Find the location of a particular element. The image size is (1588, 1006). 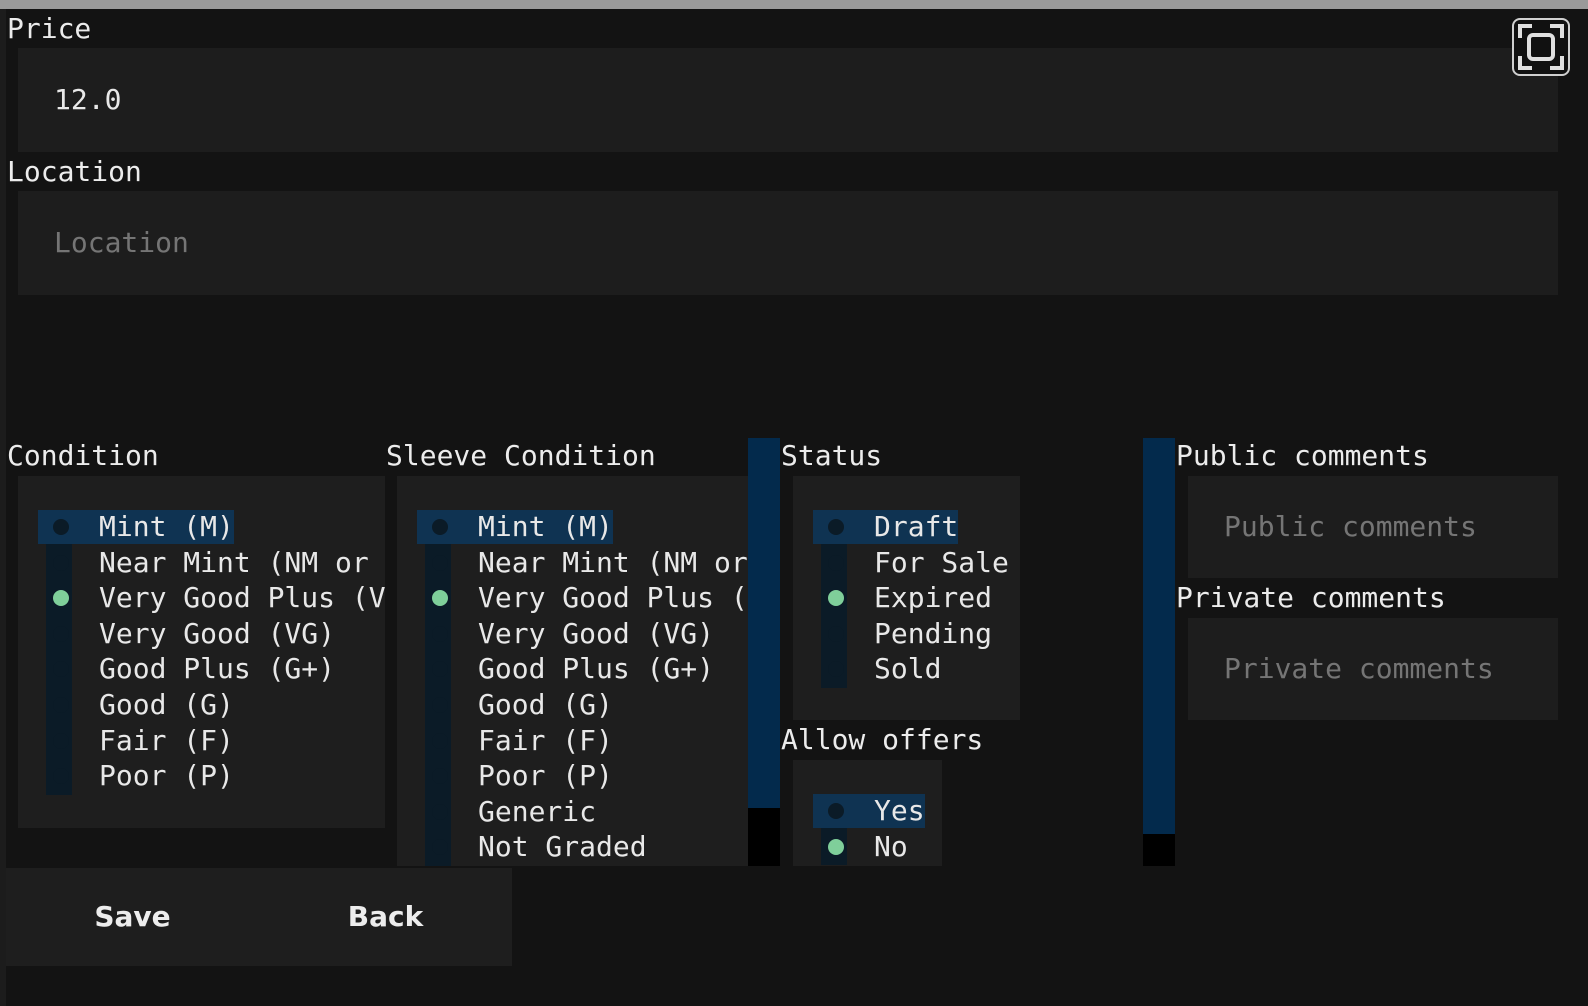

sleeve-condition-option: Poor (P) is located at coordinates (572, 776).